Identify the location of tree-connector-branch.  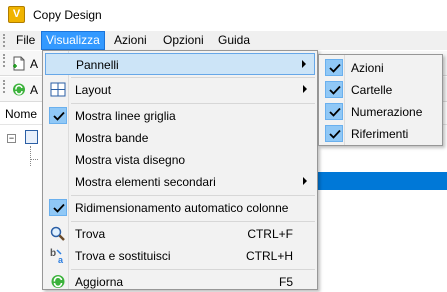
(34, 159).